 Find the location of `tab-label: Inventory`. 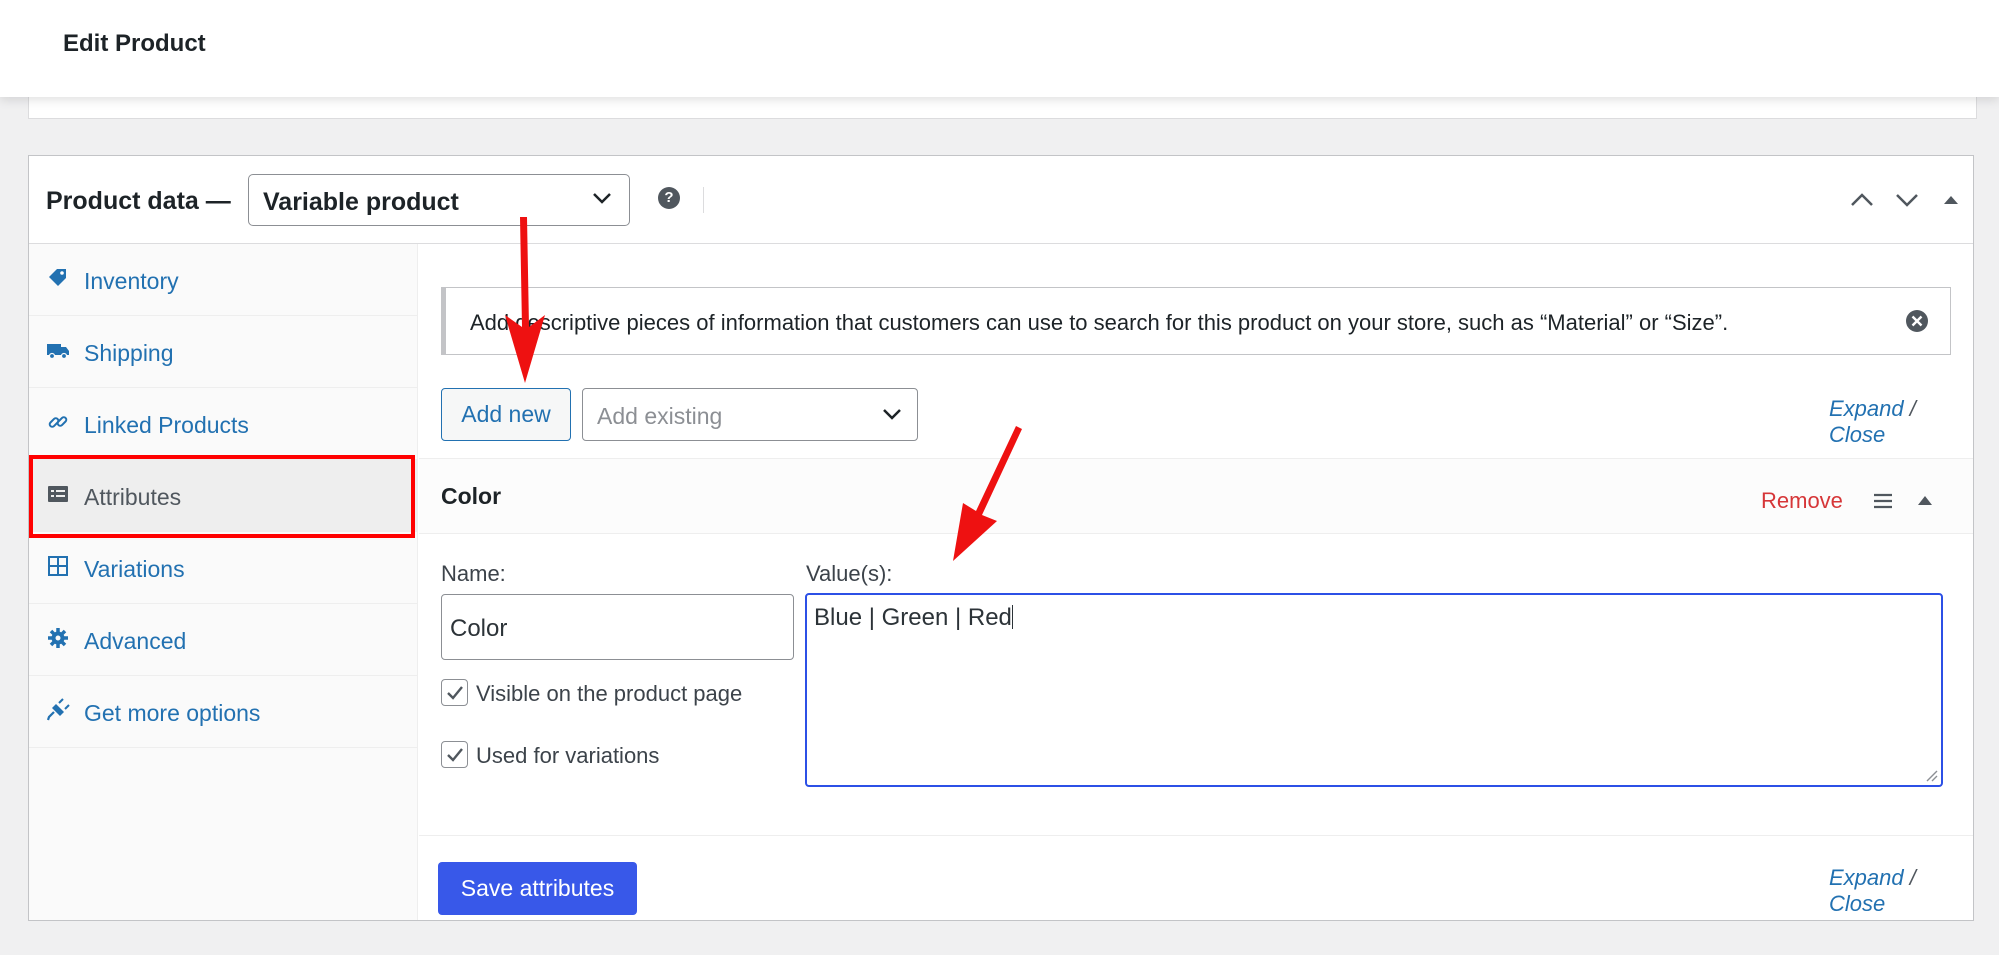

tab-label: Inventory is located at coordinates (131, 281).